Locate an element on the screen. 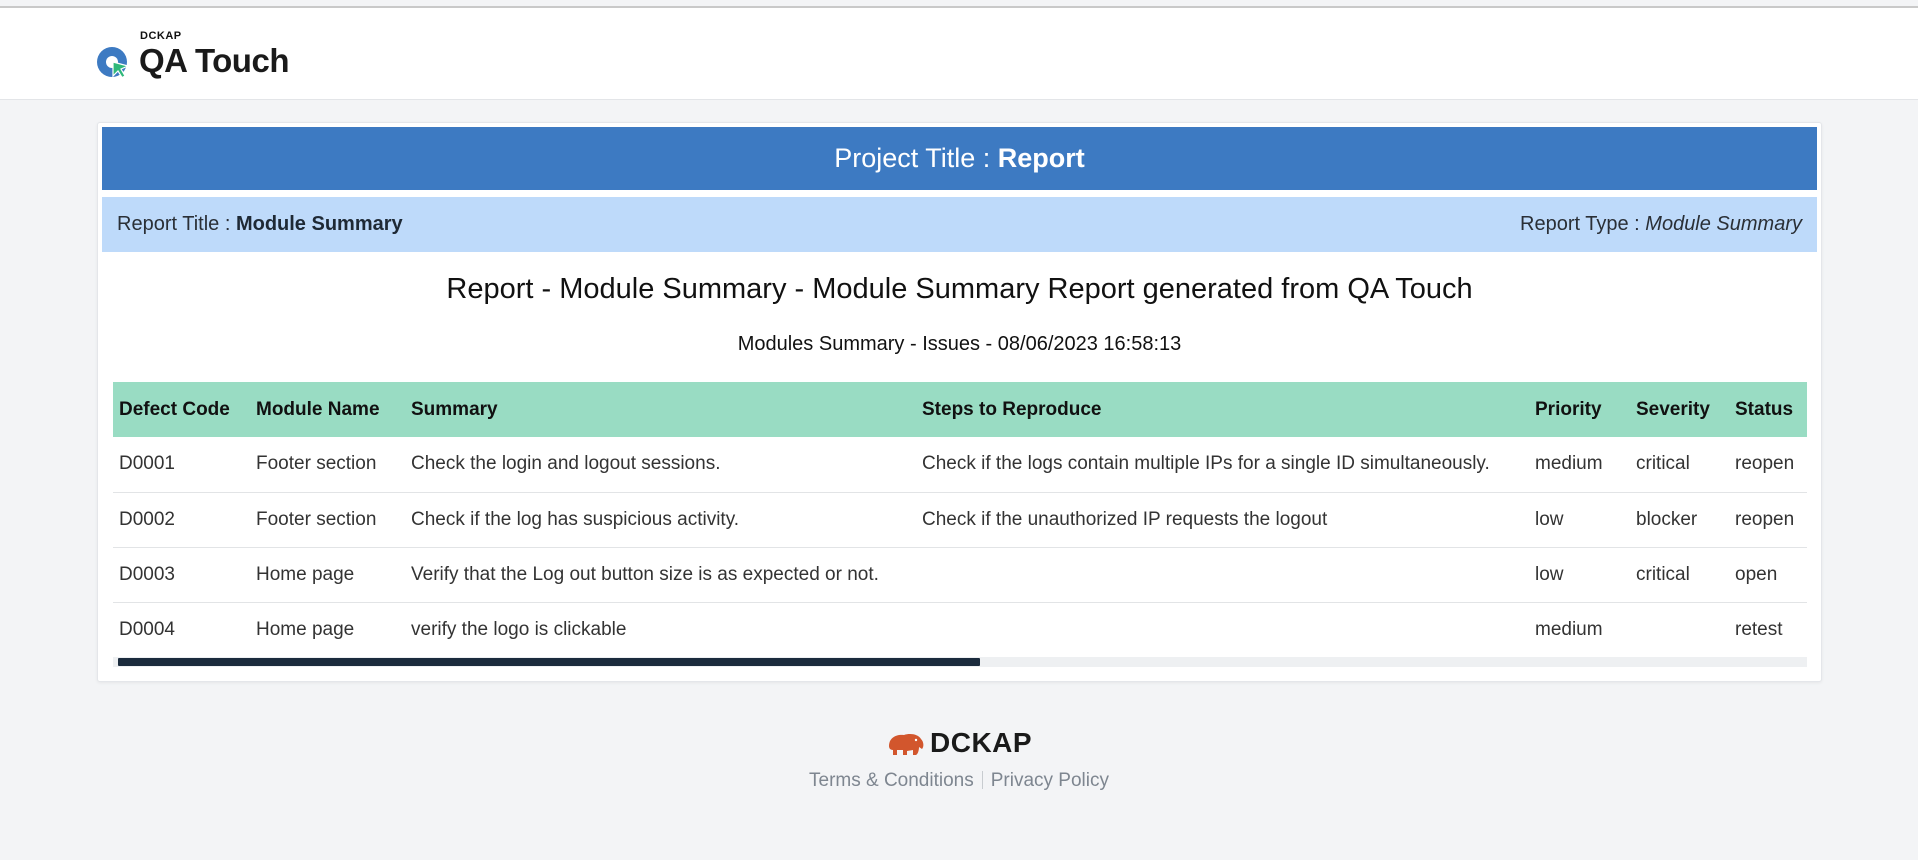  cell-defect-code: D0002 is located at coordinates (181, 520).